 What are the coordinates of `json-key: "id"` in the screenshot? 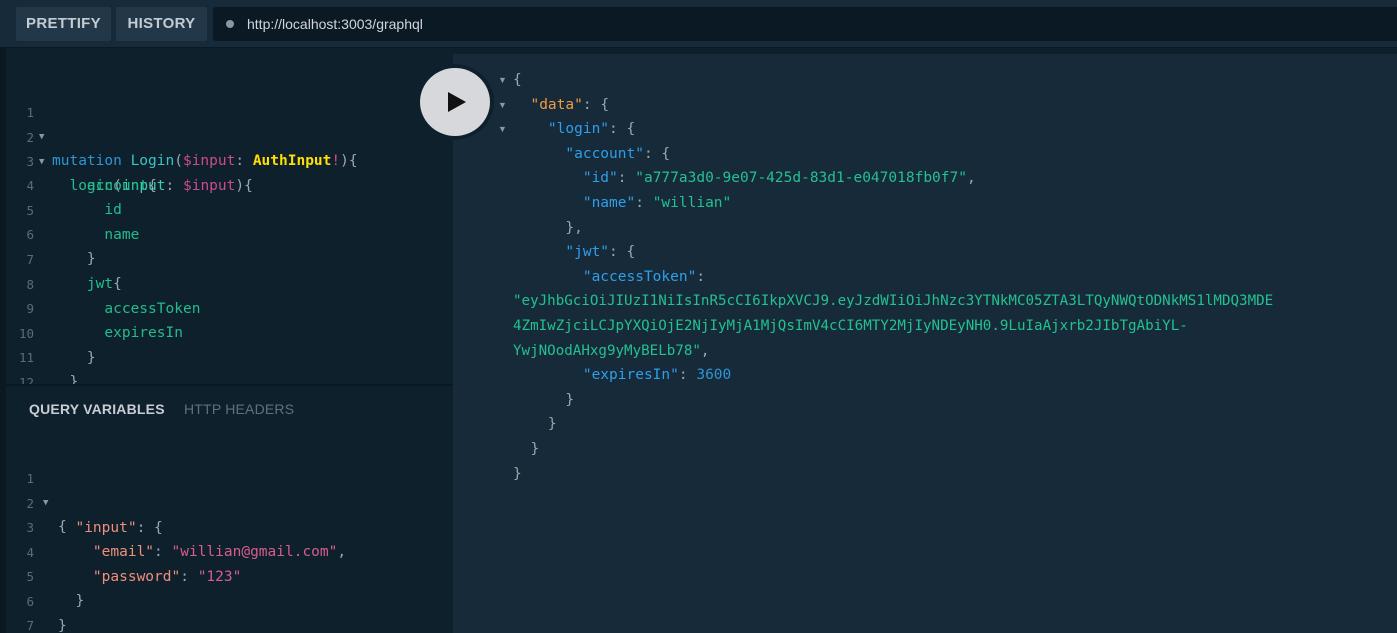 It's located at (600, 178).